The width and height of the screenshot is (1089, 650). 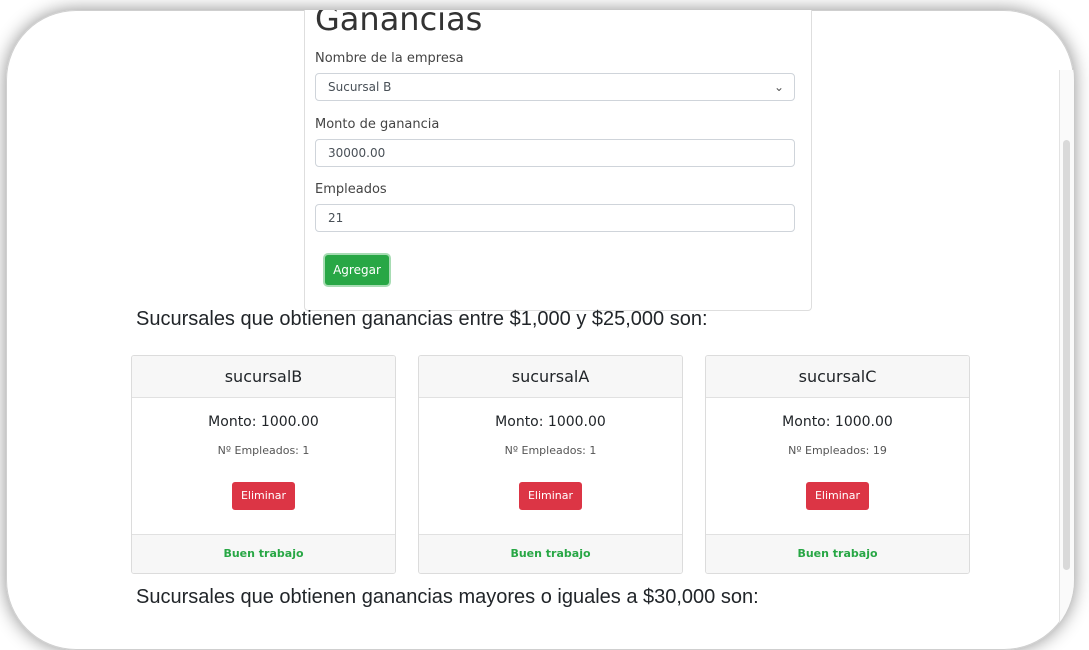 What do you see at coordinates (837, 377) in the screenshot?
I see `branch-name: sucursalC` at bounding box center [837, 377].